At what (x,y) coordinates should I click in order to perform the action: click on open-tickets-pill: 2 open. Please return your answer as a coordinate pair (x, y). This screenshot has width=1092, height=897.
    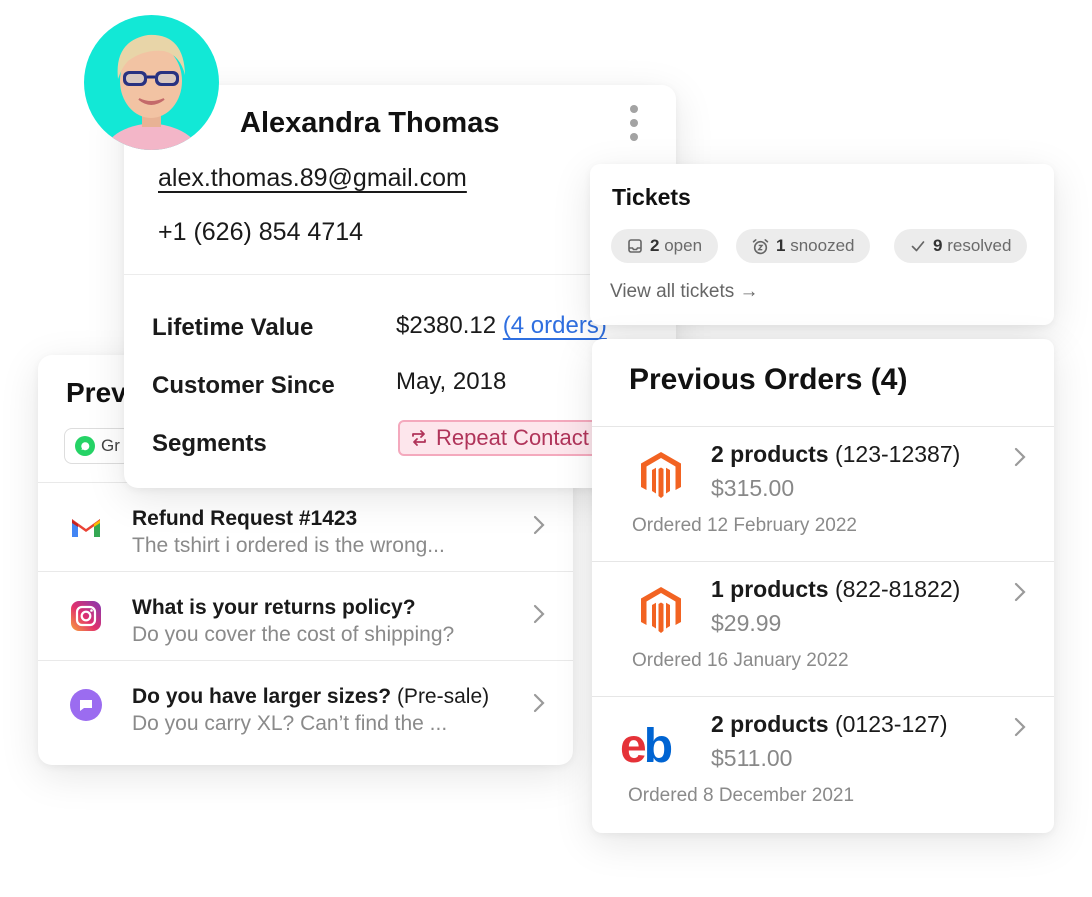
    Looking at the image, I should click on (665, 246).